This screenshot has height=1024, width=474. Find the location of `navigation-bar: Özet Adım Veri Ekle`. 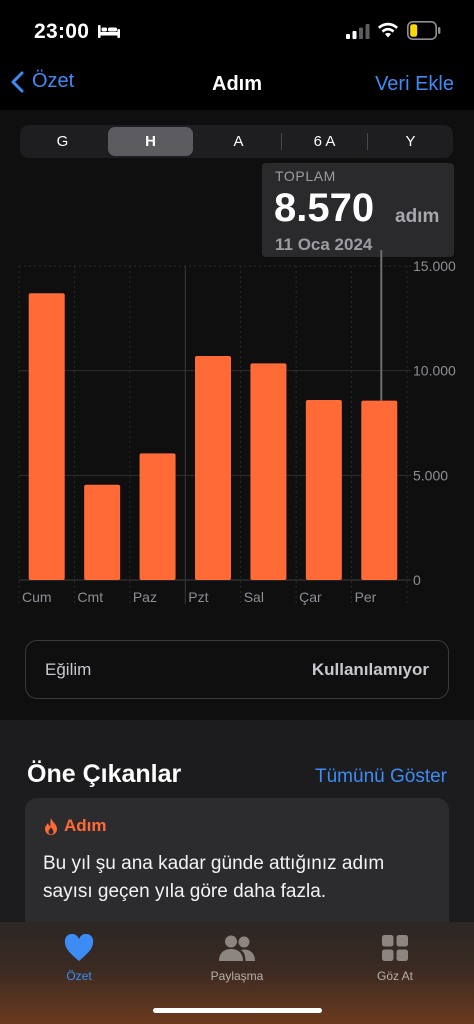

navigation-bar: Özet Adım Veri Ekle is located at coordinates (237, 85).